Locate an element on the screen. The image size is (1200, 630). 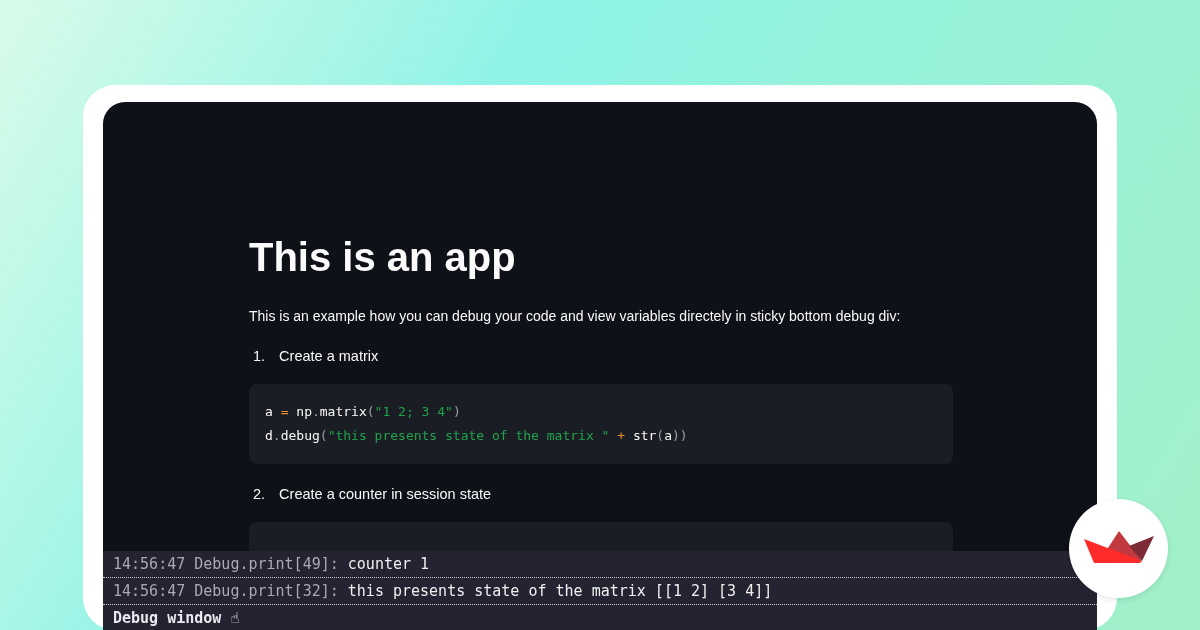
log-source: 14:56:47 Debug.print[49]: is located at coordinates (226, 564).